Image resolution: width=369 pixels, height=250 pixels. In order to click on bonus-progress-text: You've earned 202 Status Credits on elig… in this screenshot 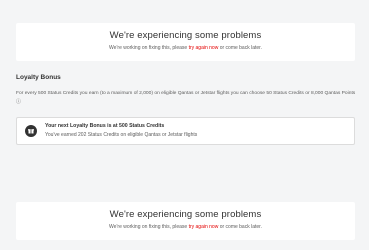, I will do `click(121, 135)`.